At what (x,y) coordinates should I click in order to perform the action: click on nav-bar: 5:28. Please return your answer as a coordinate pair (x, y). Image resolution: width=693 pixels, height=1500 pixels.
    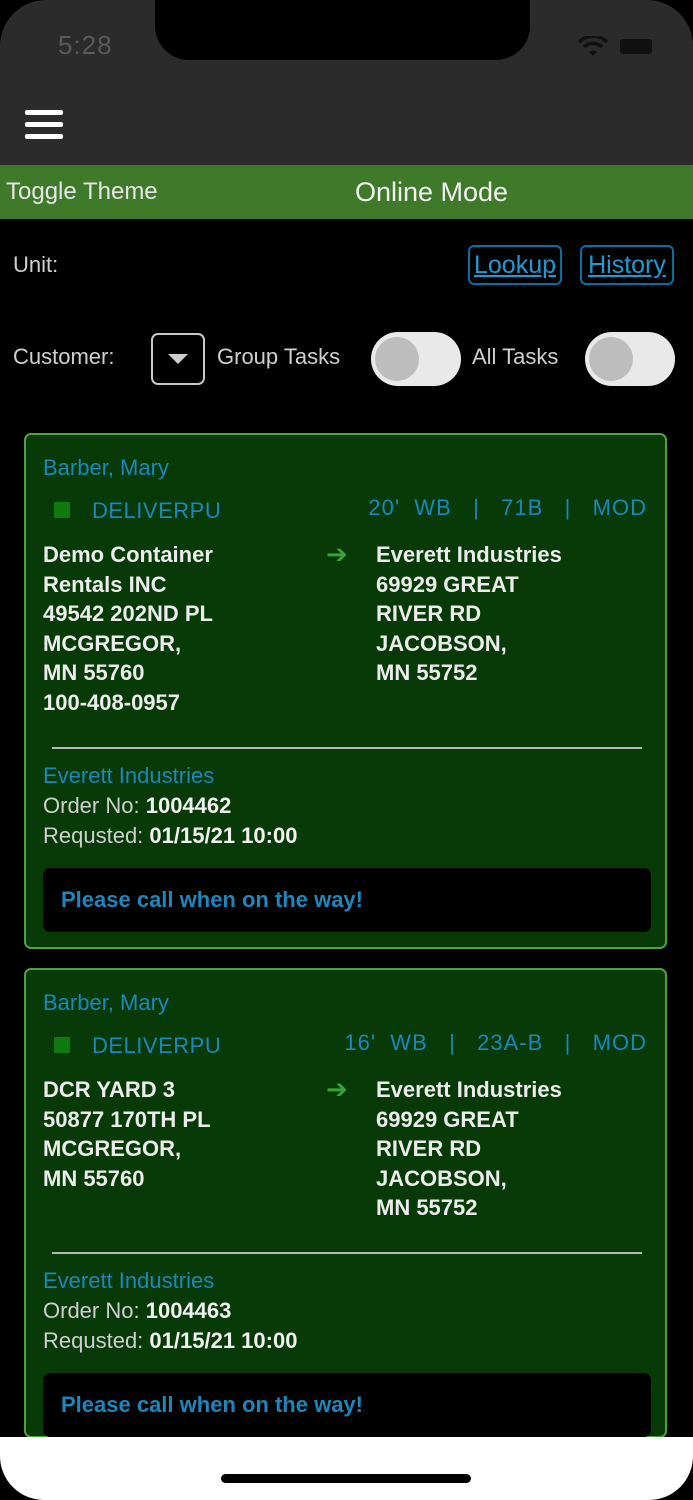
    Looking at the image, I should click on (346, 82).